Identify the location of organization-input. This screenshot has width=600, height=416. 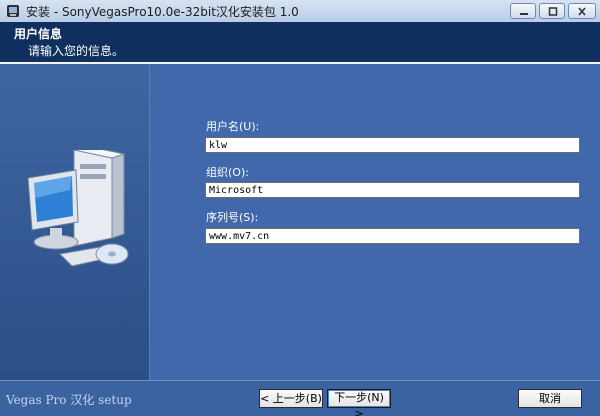
(392, 190).